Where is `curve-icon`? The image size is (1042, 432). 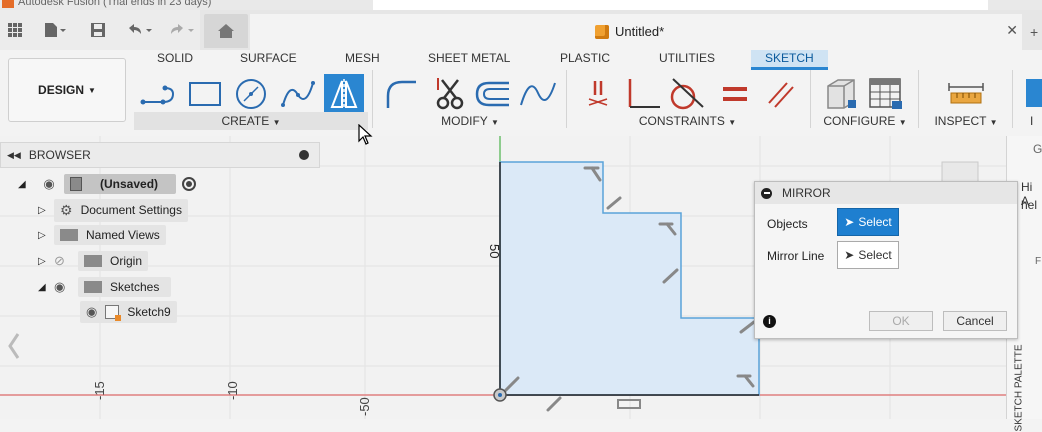 curve-icon is located at coordinates (538, 94).